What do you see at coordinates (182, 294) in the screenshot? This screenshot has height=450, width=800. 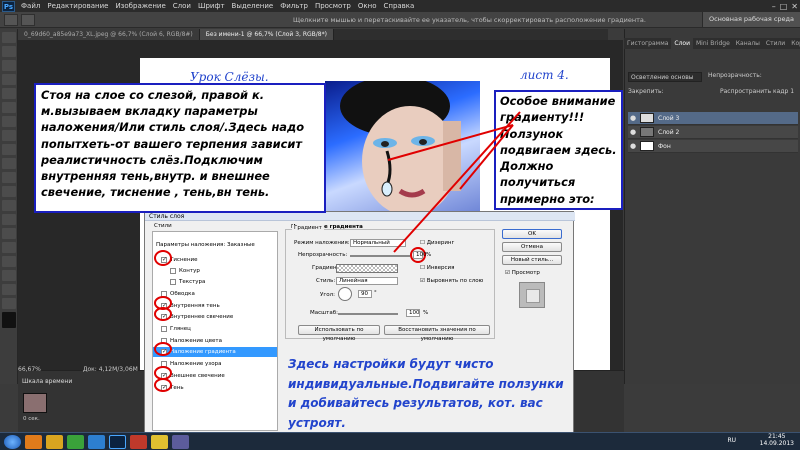 I see `style-label: Обводка` at bounding box center [182, 294].